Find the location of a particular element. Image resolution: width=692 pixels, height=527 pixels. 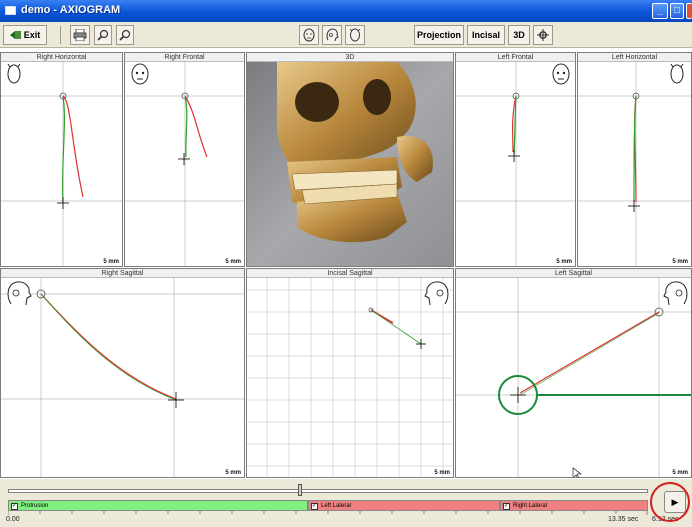

panel-title: Left Sagittal is located at coordinates (573, 273).